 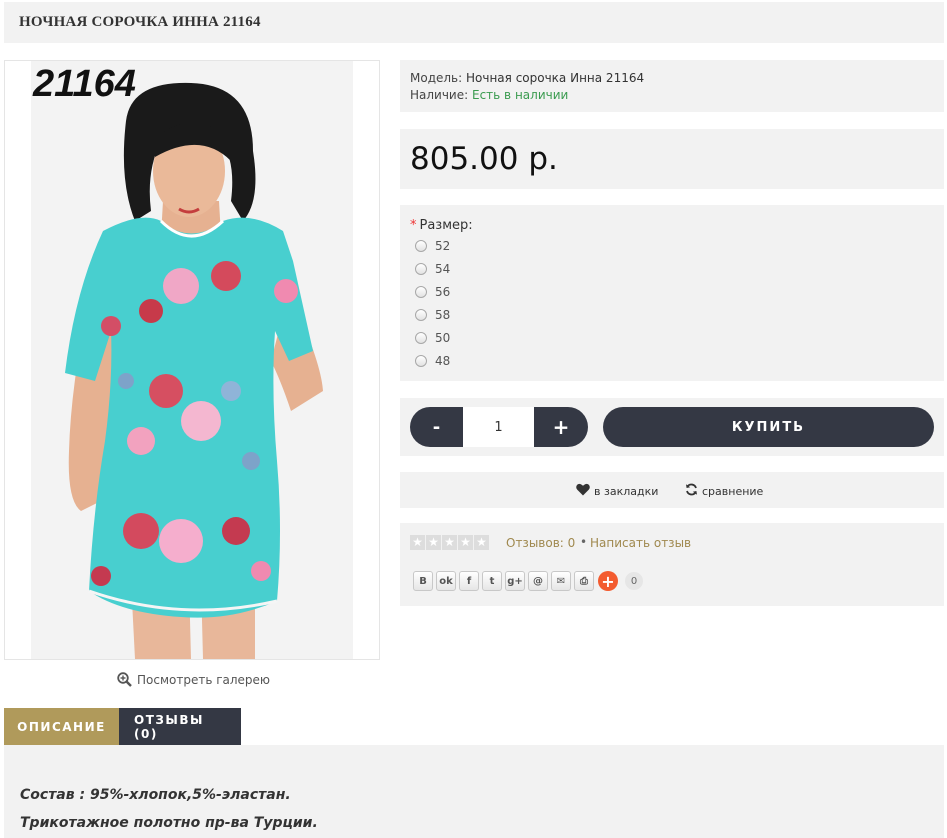 What do you see at coordinates (446, 581) in the screenshot?
I see `odnoklassniki-share-button: ok` at bounding box center [446, 581].